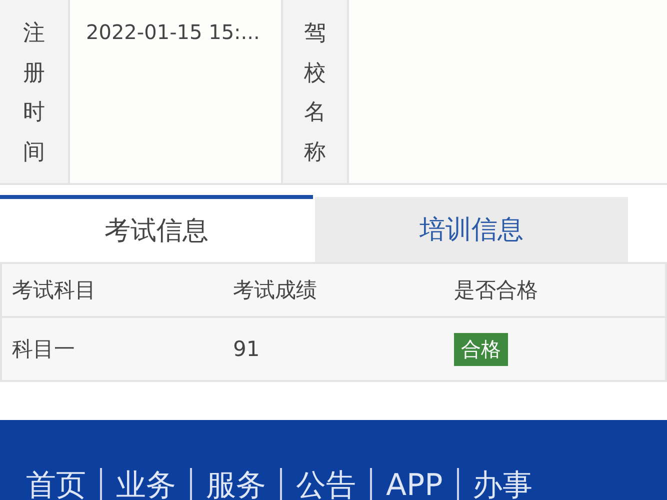 The height and width of the screenshot is (500, 667). What do you see at coordinates (326, 484) in the screenshot?
I see `footer-link: 公告` at bounding box center [326, 484].